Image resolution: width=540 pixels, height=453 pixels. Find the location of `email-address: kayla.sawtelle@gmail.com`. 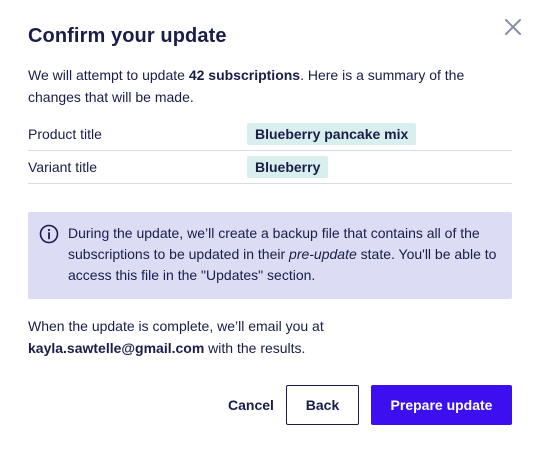

email-address: kayla.sawtelle@gmail.com is located at coordinates (116, 348).